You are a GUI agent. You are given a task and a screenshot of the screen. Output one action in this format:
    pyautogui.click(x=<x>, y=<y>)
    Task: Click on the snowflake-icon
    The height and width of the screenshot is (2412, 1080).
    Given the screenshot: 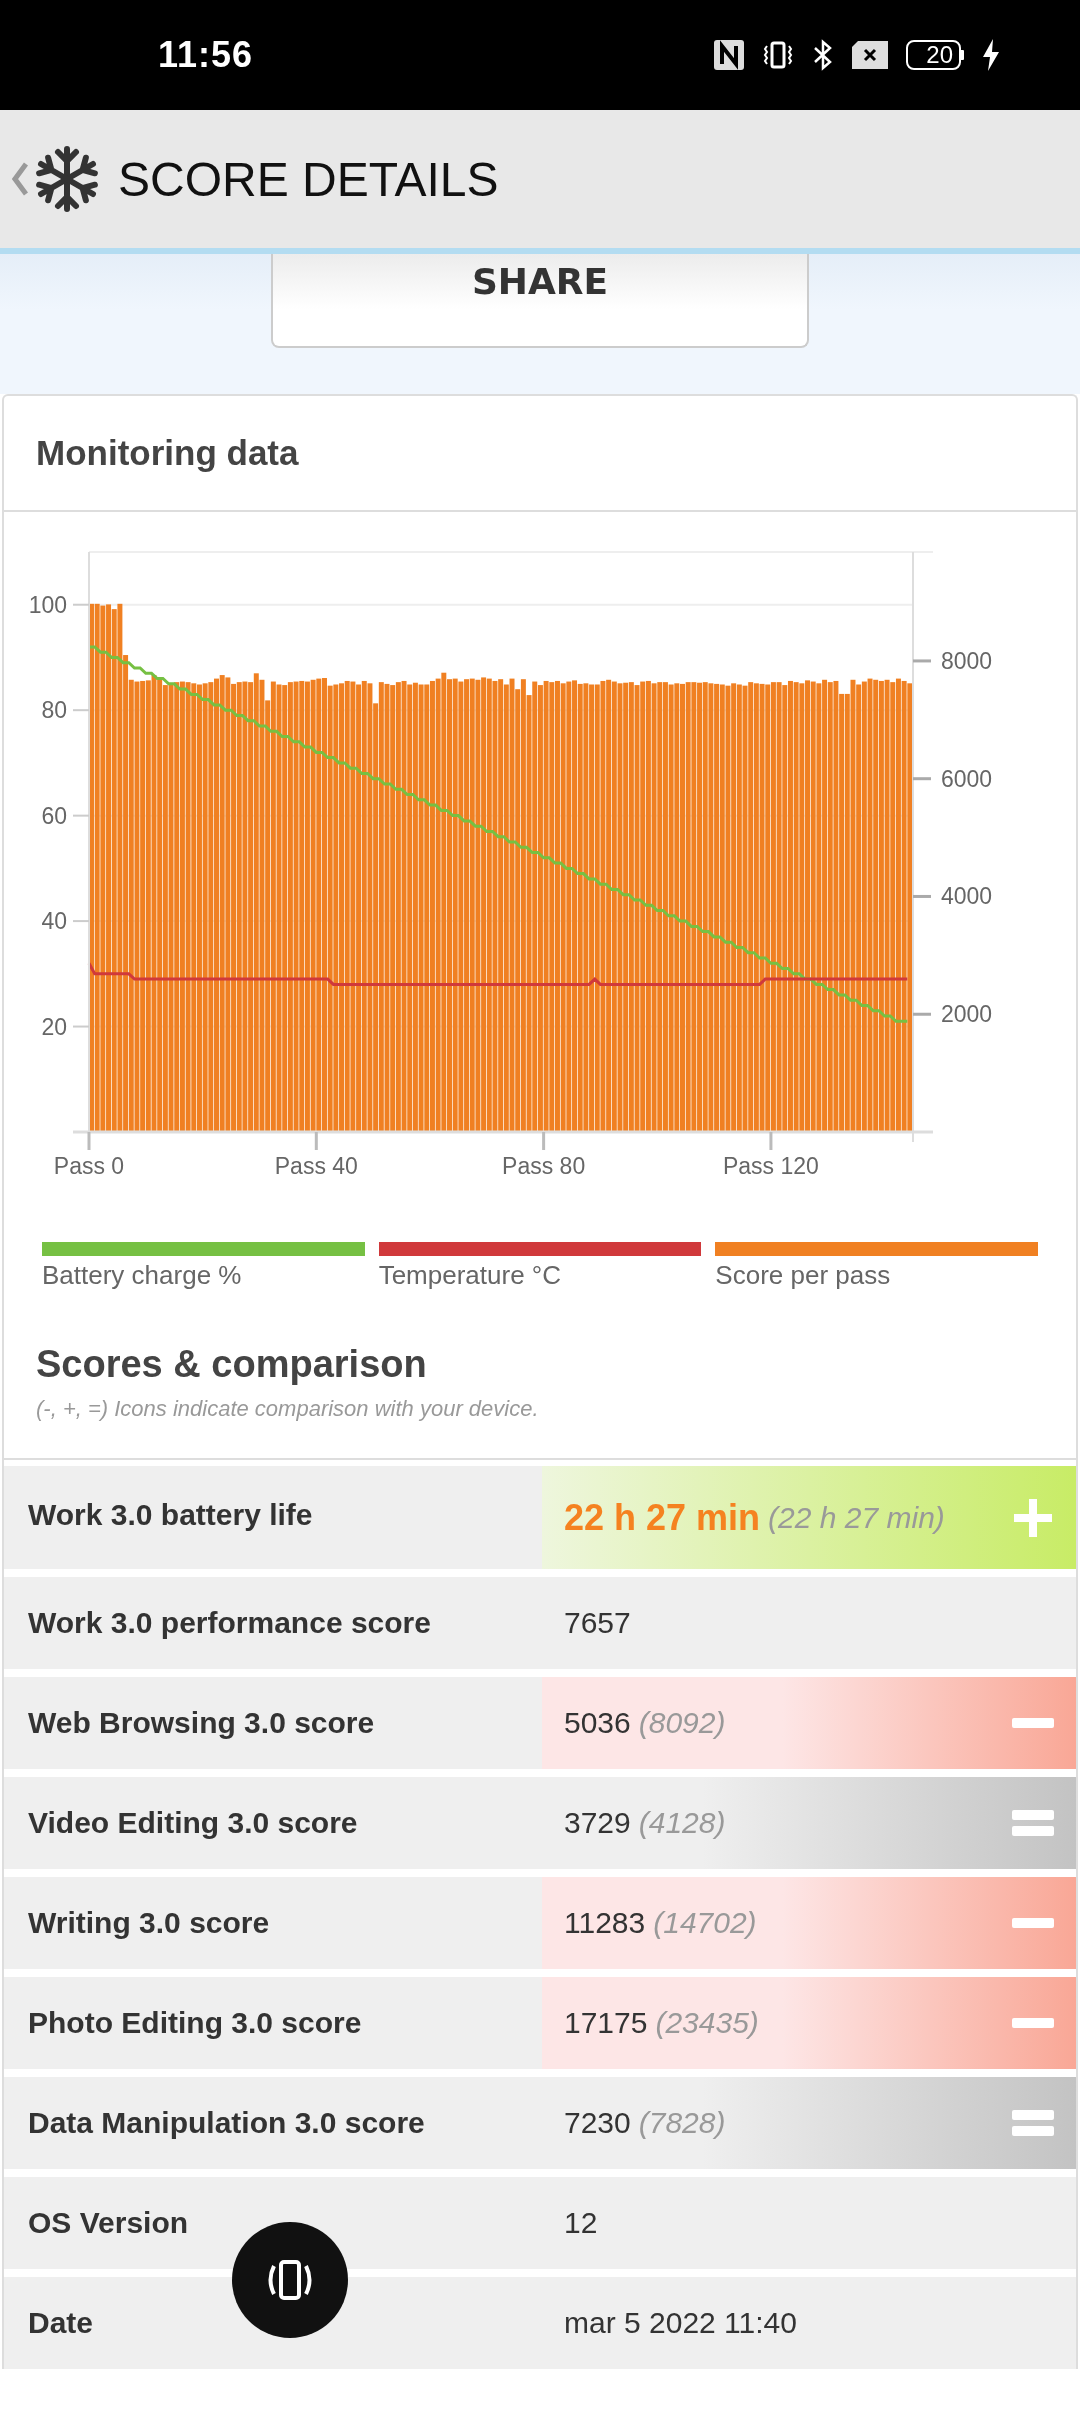 What is the action you would take?
    pyautogui.click(x=67, y=179)
    